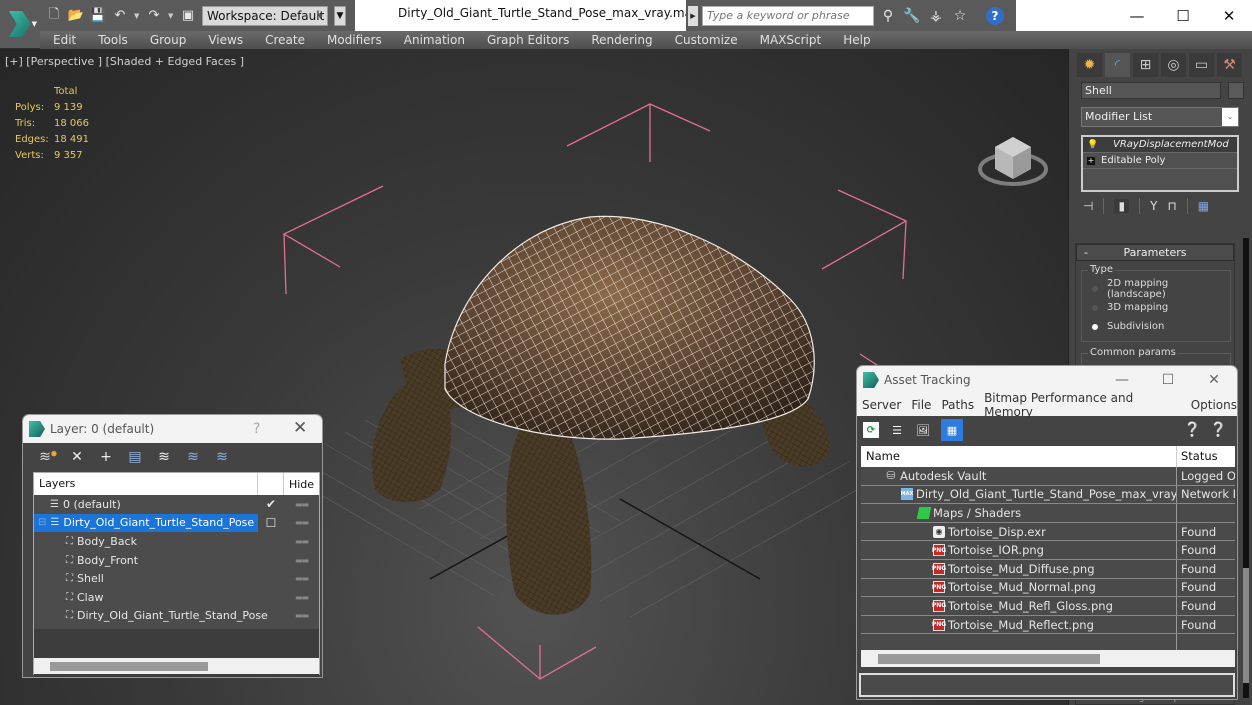 The width and height of the screenshot is (1252, 705). What do you see at coordinates (706, 40) in the screenshot?
I see `menu-customize: Customize` at bounding box center [706, 40].